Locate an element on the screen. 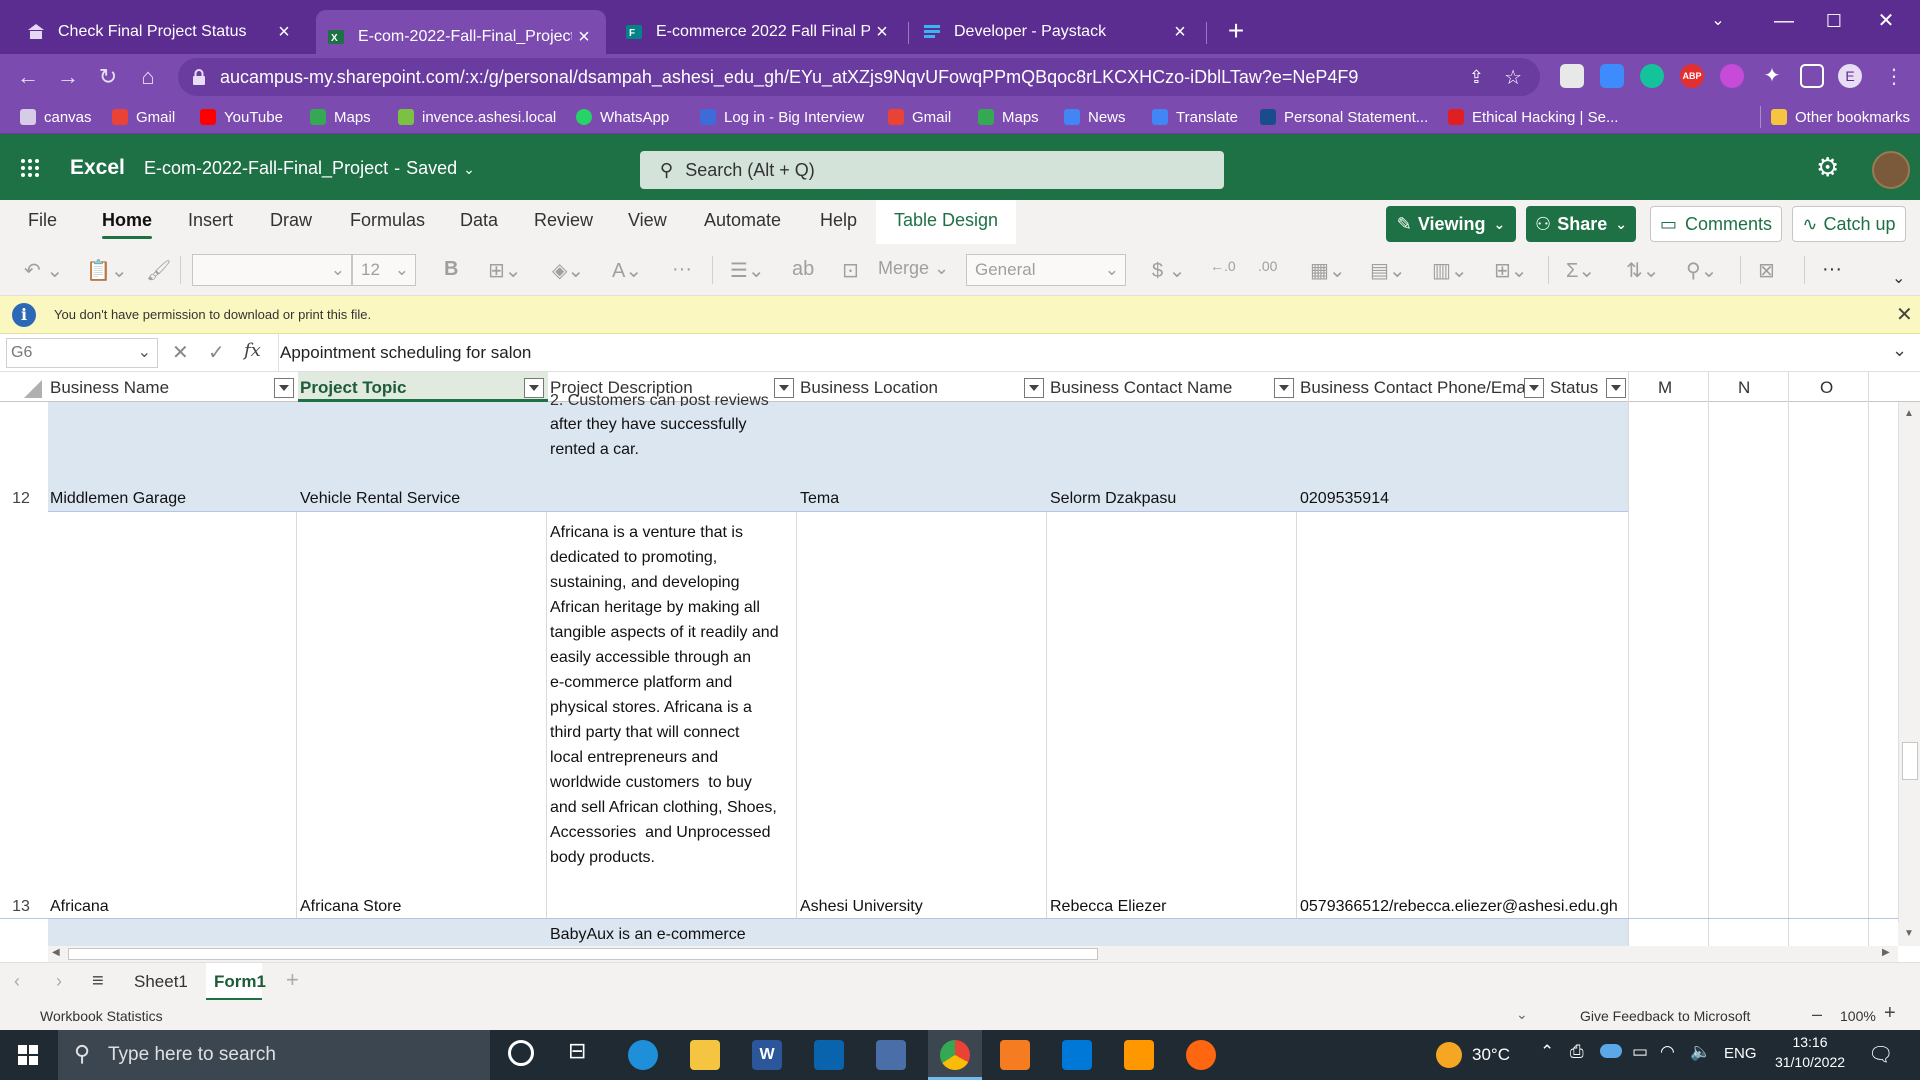  notifications-icon: 🗨 is located at coordinates (1880, 1054).